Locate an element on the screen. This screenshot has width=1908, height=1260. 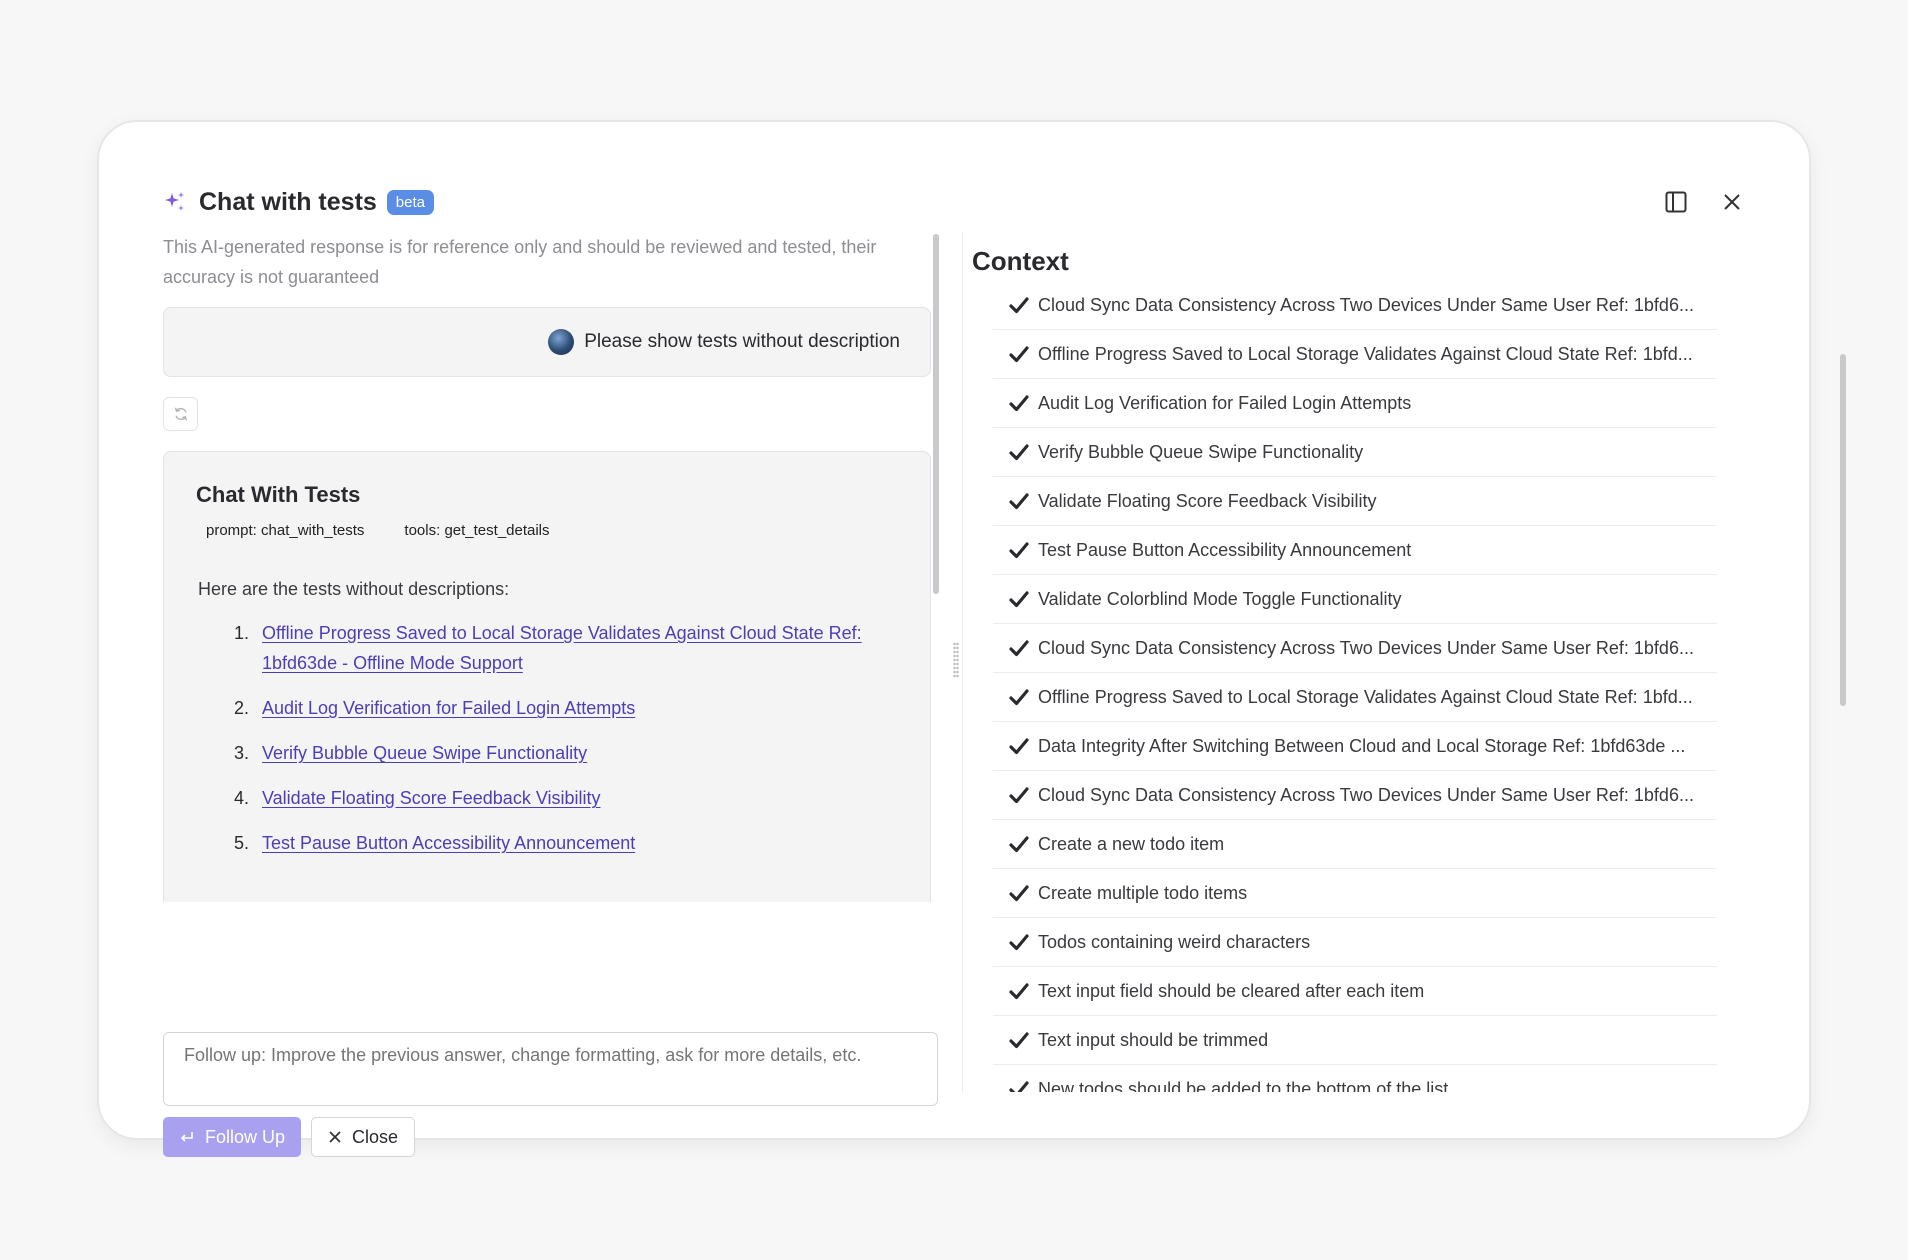
sidebar-toggle-icon is located at coordinates (1676, 202).